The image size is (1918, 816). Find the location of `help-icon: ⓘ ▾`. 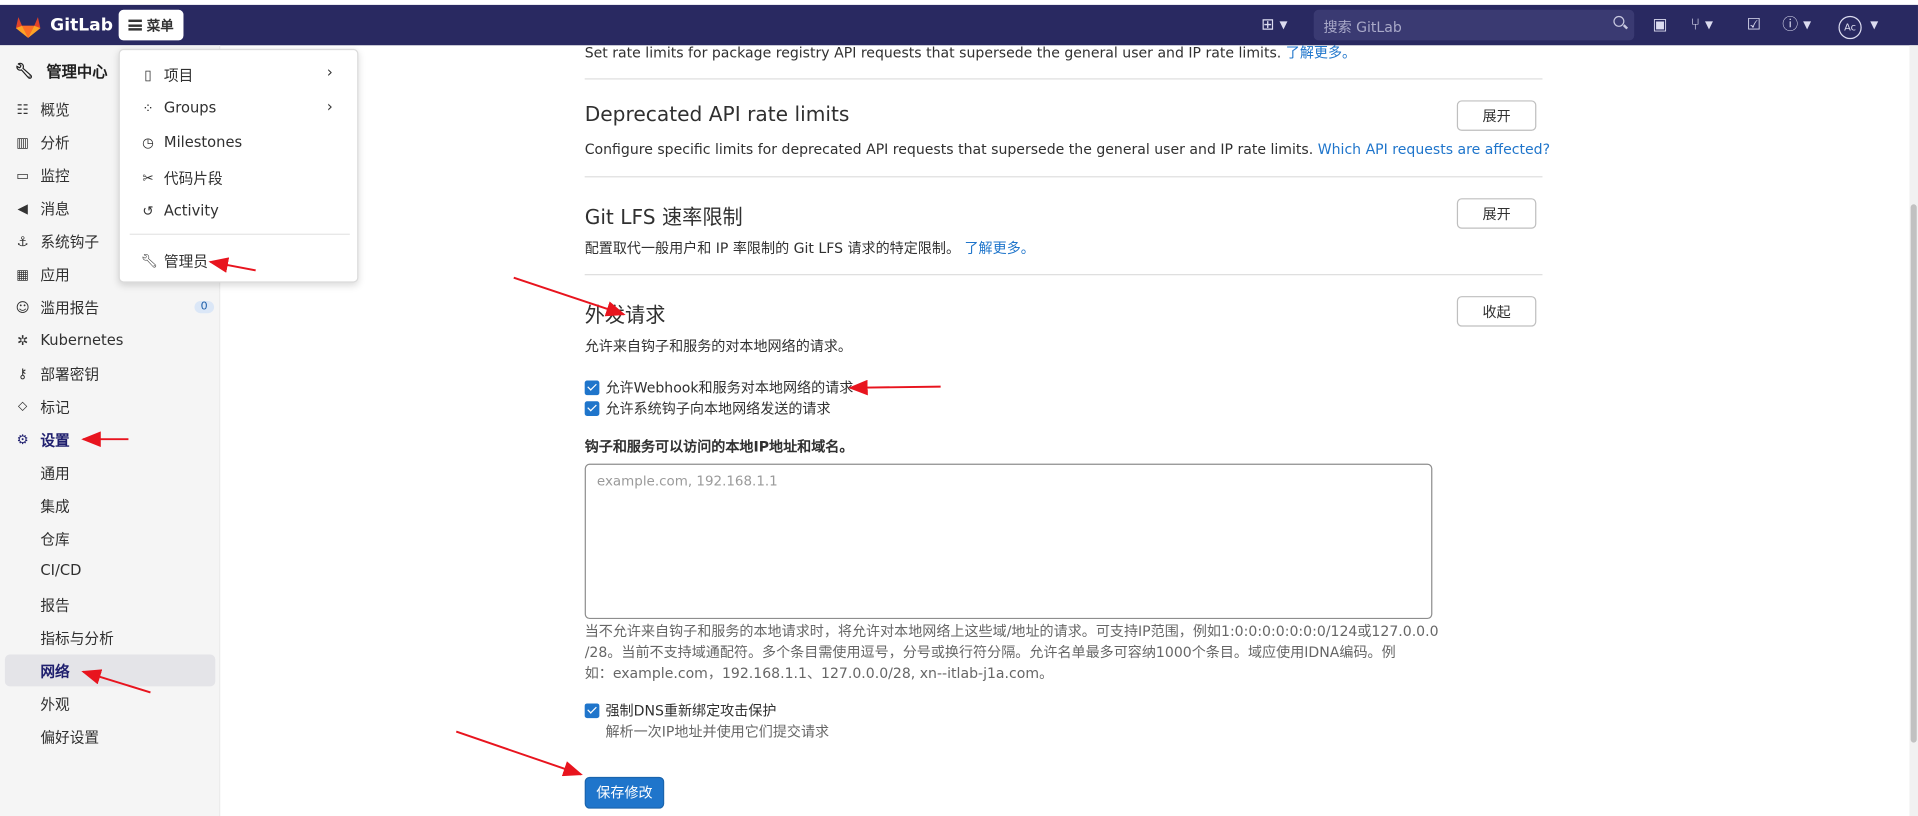

help-icon: ⓘ ▾ is located at coordinates (1796, 25).